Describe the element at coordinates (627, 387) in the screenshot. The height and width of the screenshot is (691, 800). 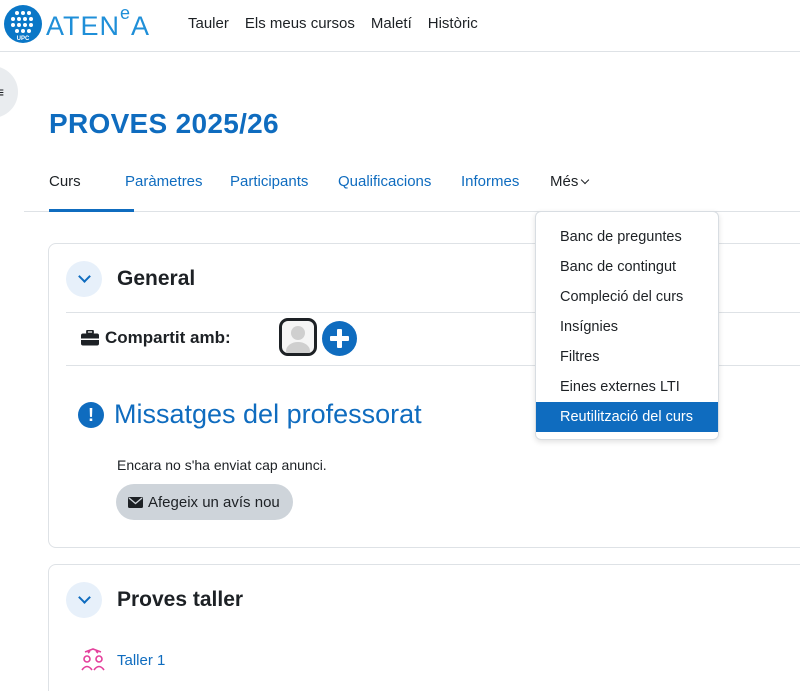
I see `menu-item-lti-tools: Eines externes LTI` at that location.